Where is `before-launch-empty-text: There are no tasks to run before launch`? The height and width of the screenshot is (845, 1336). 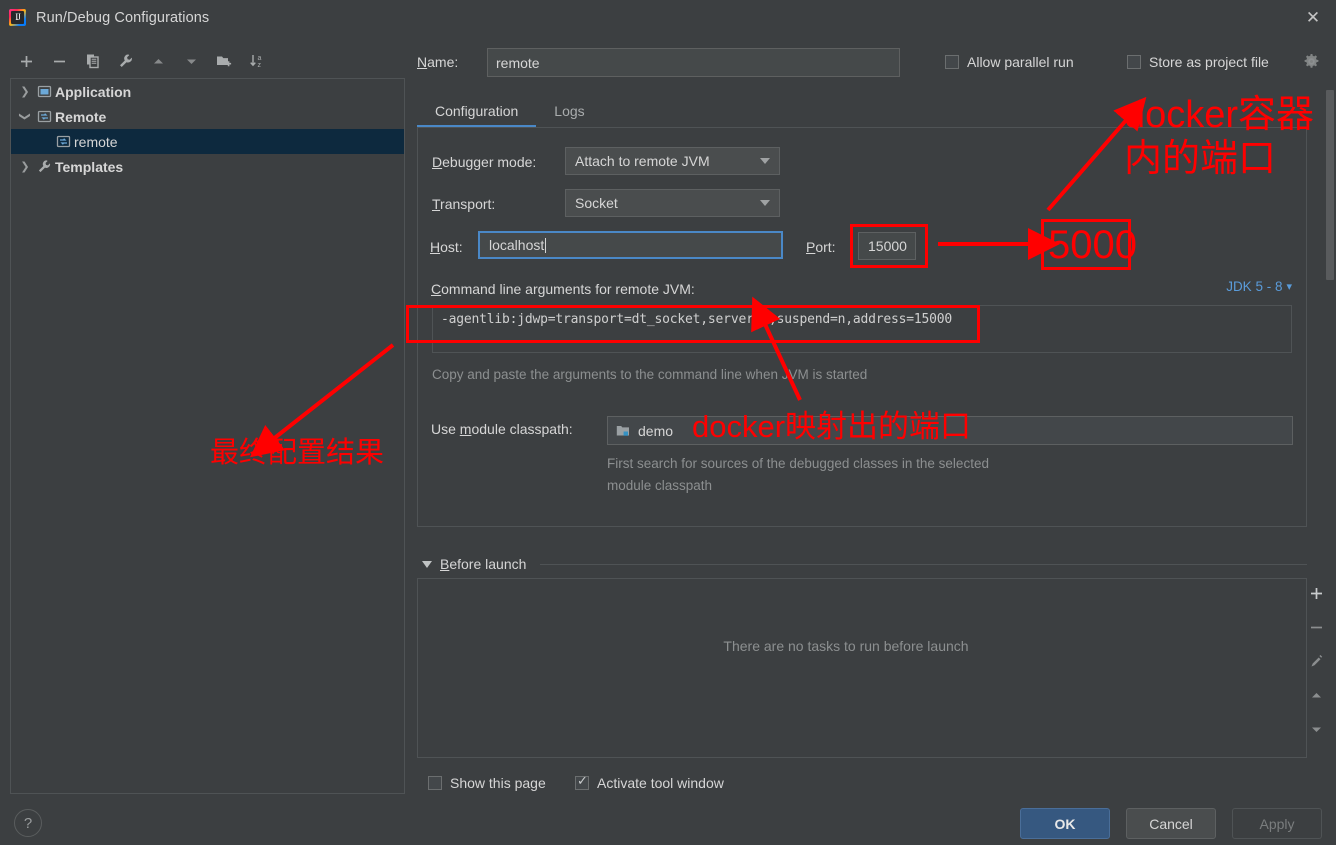 before-launch-empty-text: There are no tasks to run before launch is located at coordinates (846, 646).